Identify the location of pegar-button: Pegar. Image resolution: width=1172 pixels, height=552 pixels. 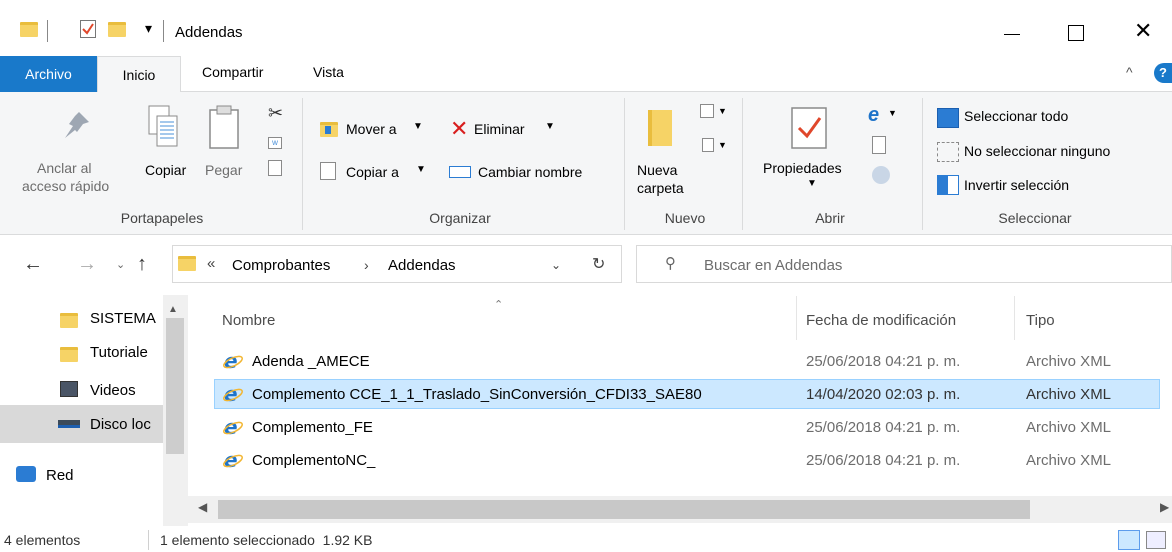
(223, 170).